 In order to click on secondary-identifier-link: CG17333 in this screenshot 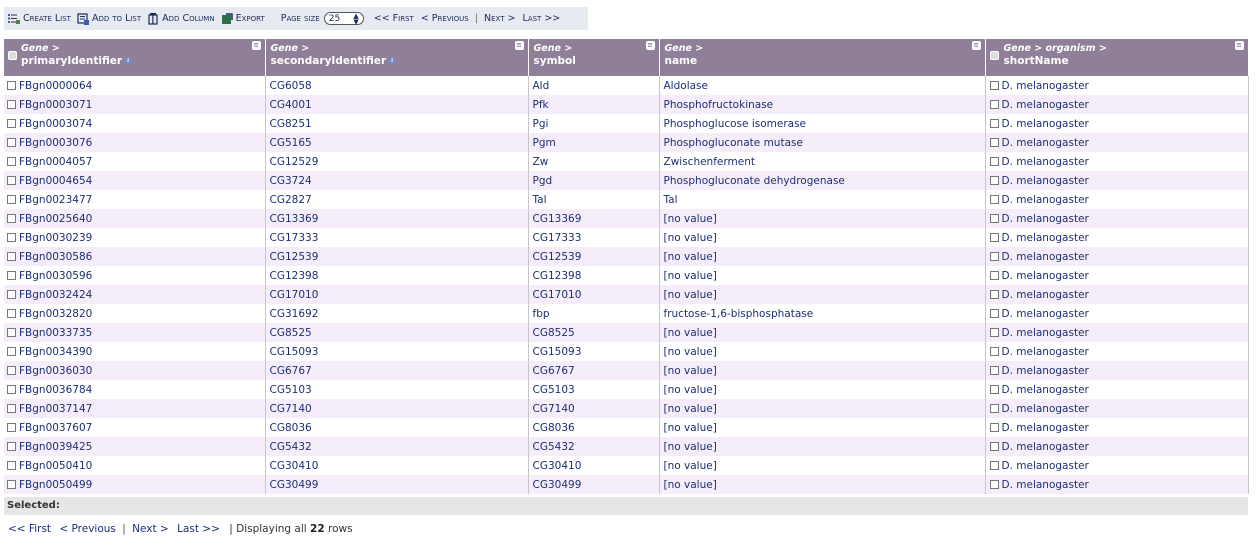, I will do `click(294, 238)`.